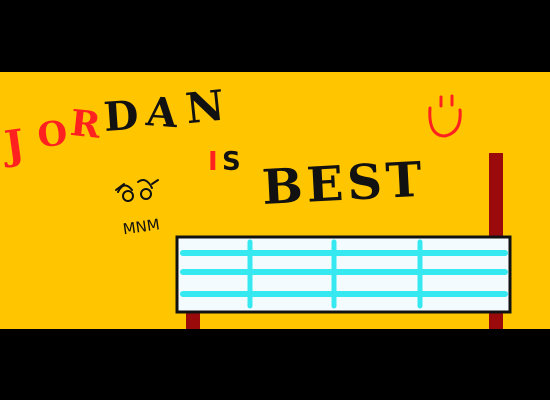 This screenshot has height=400, width=550. What do you see at coordinates (121, 116) in the screenshot?
I see `jordan-letter-d: D` at bounding box center [121, 116].